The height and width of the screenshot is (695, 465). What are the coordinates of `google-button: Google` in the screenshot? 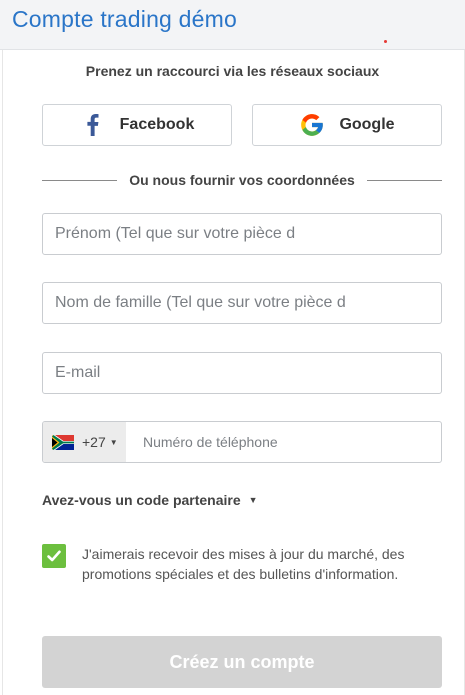 It's located at (347, 125).